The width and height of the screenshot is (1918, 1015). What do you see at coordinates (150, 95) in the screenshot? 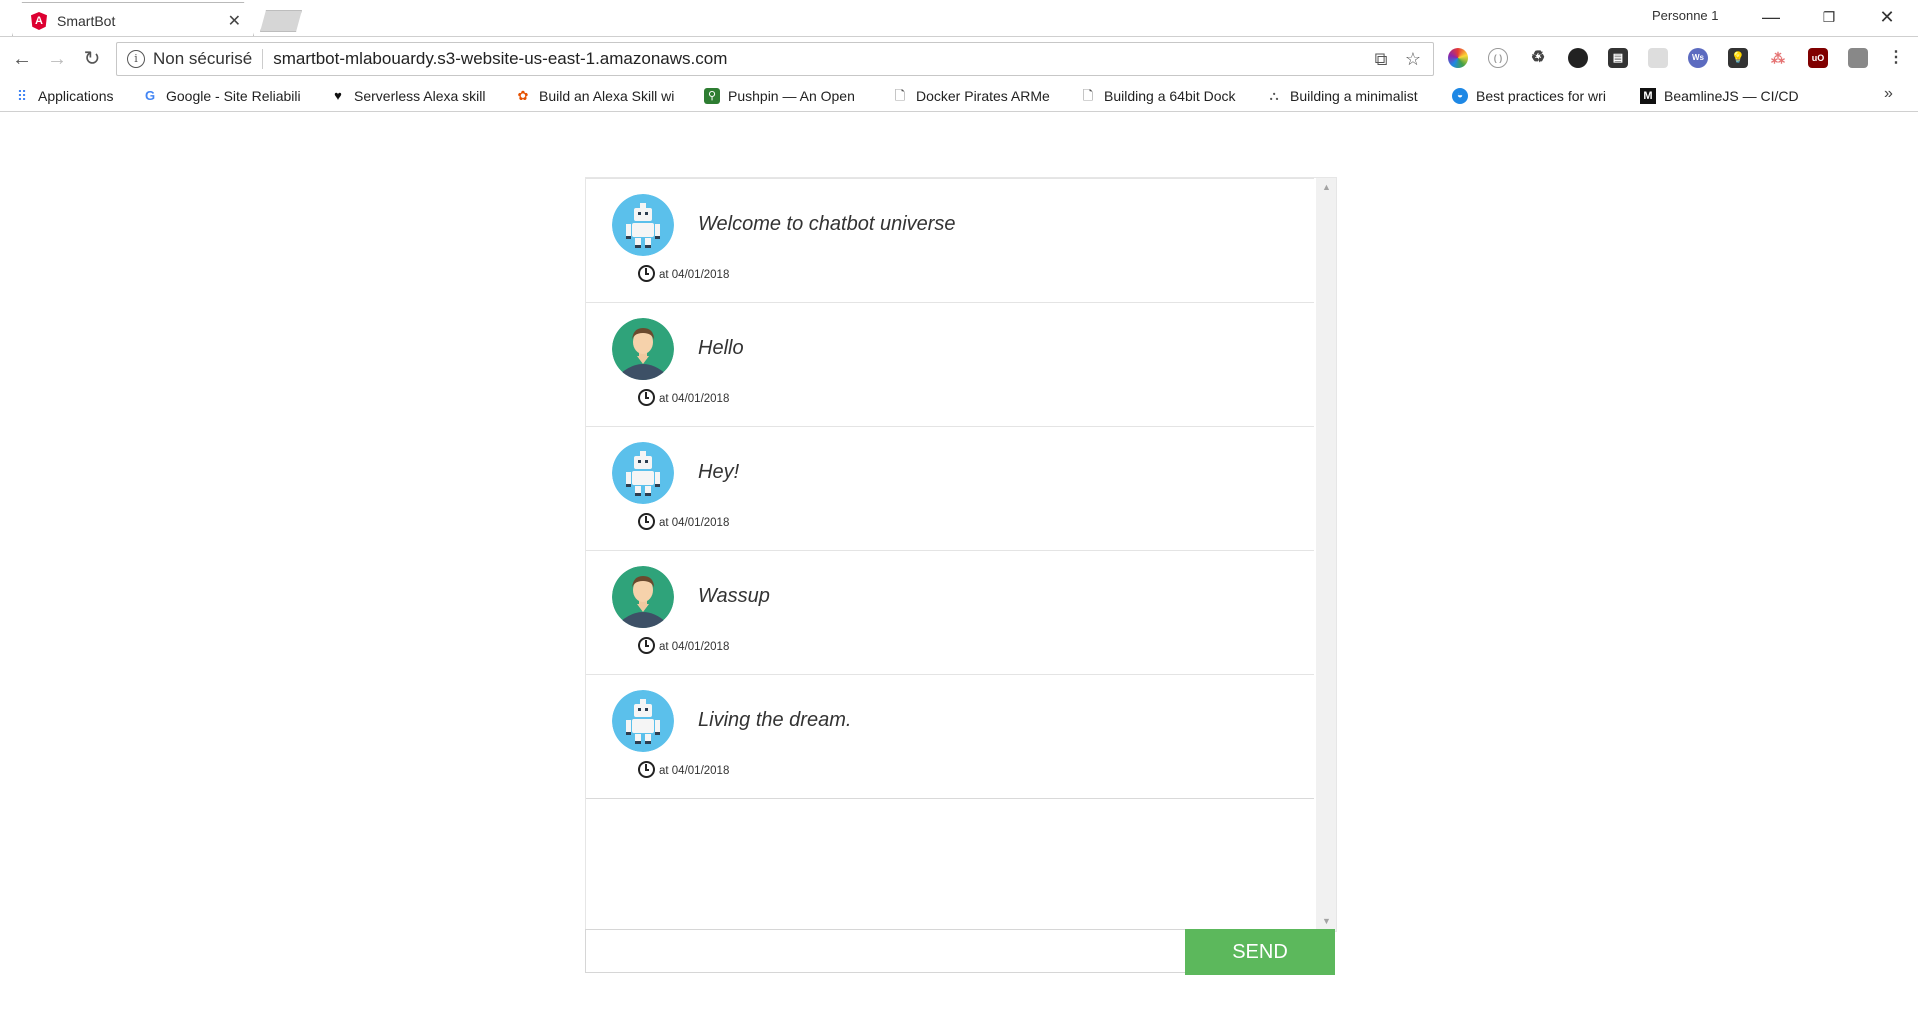
I see `google-icon: G` at bounding box center [150, 95].